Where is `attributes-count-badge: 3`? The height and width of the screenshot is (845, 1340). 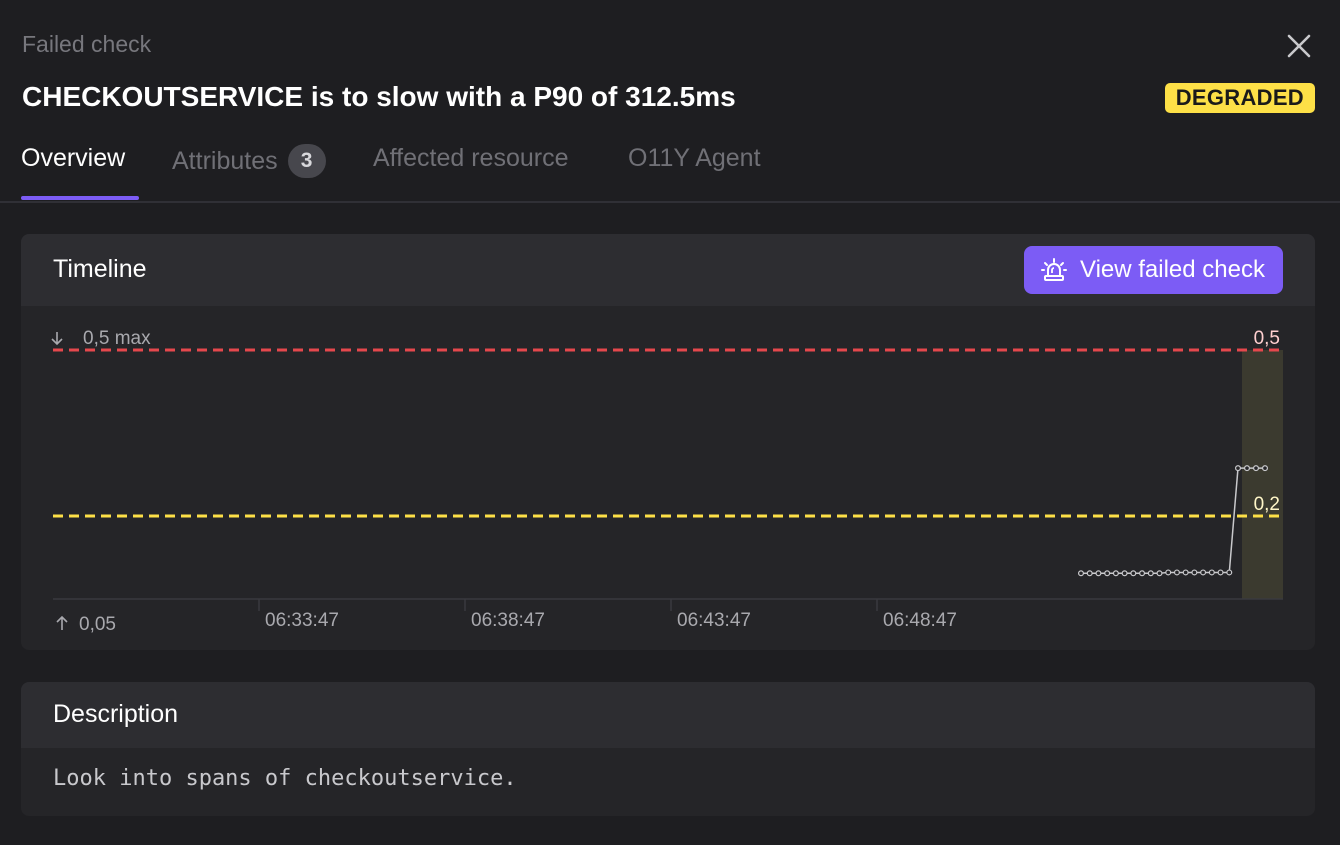
attributes-count-badge: 3 is located at coordinates (306, 161).